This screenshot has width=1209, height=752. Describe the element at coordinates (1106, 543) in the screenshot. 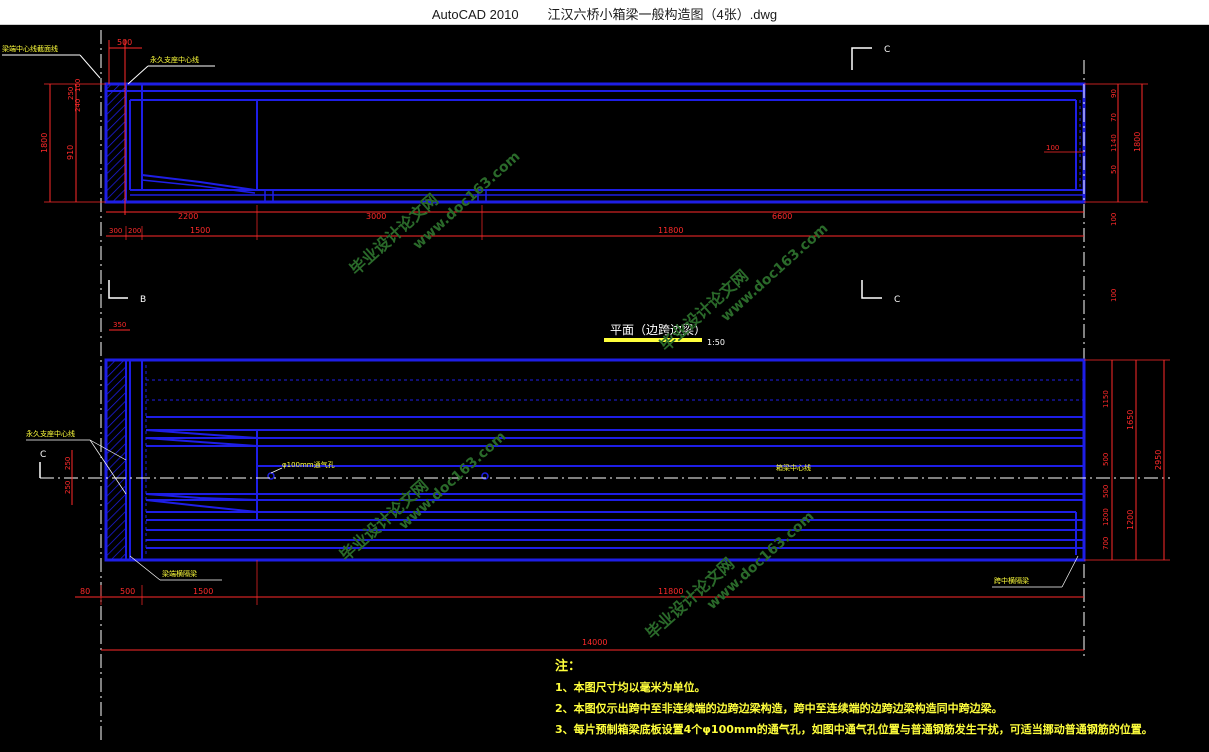

I see `dim-plan-right-700: 700` at that location.